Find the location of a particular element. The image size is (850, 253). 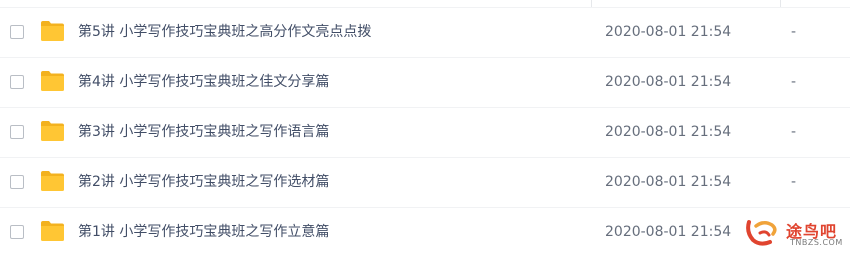

file-name: 第4讲 小学写作技巧宝典班之佳文分享篇 is located at coordinates (203, 82).